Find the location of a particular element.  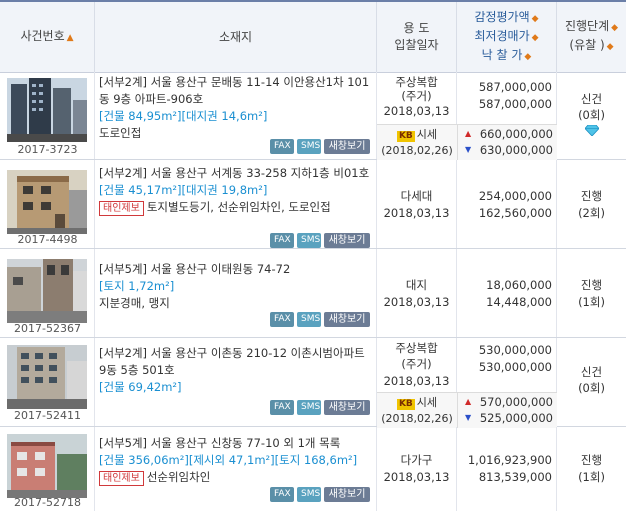

photo-cell: 2017-52411 is located at coordinates (47, 382).